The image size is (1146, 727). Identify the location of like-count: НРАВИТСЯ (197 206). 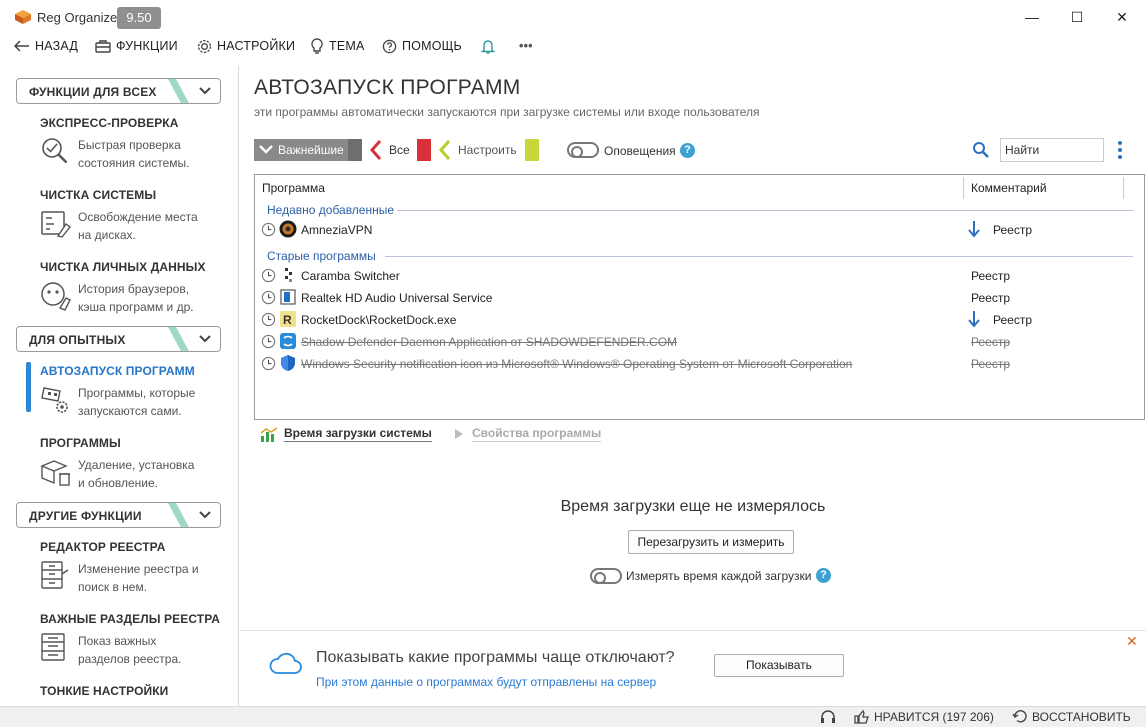
(934, 716).